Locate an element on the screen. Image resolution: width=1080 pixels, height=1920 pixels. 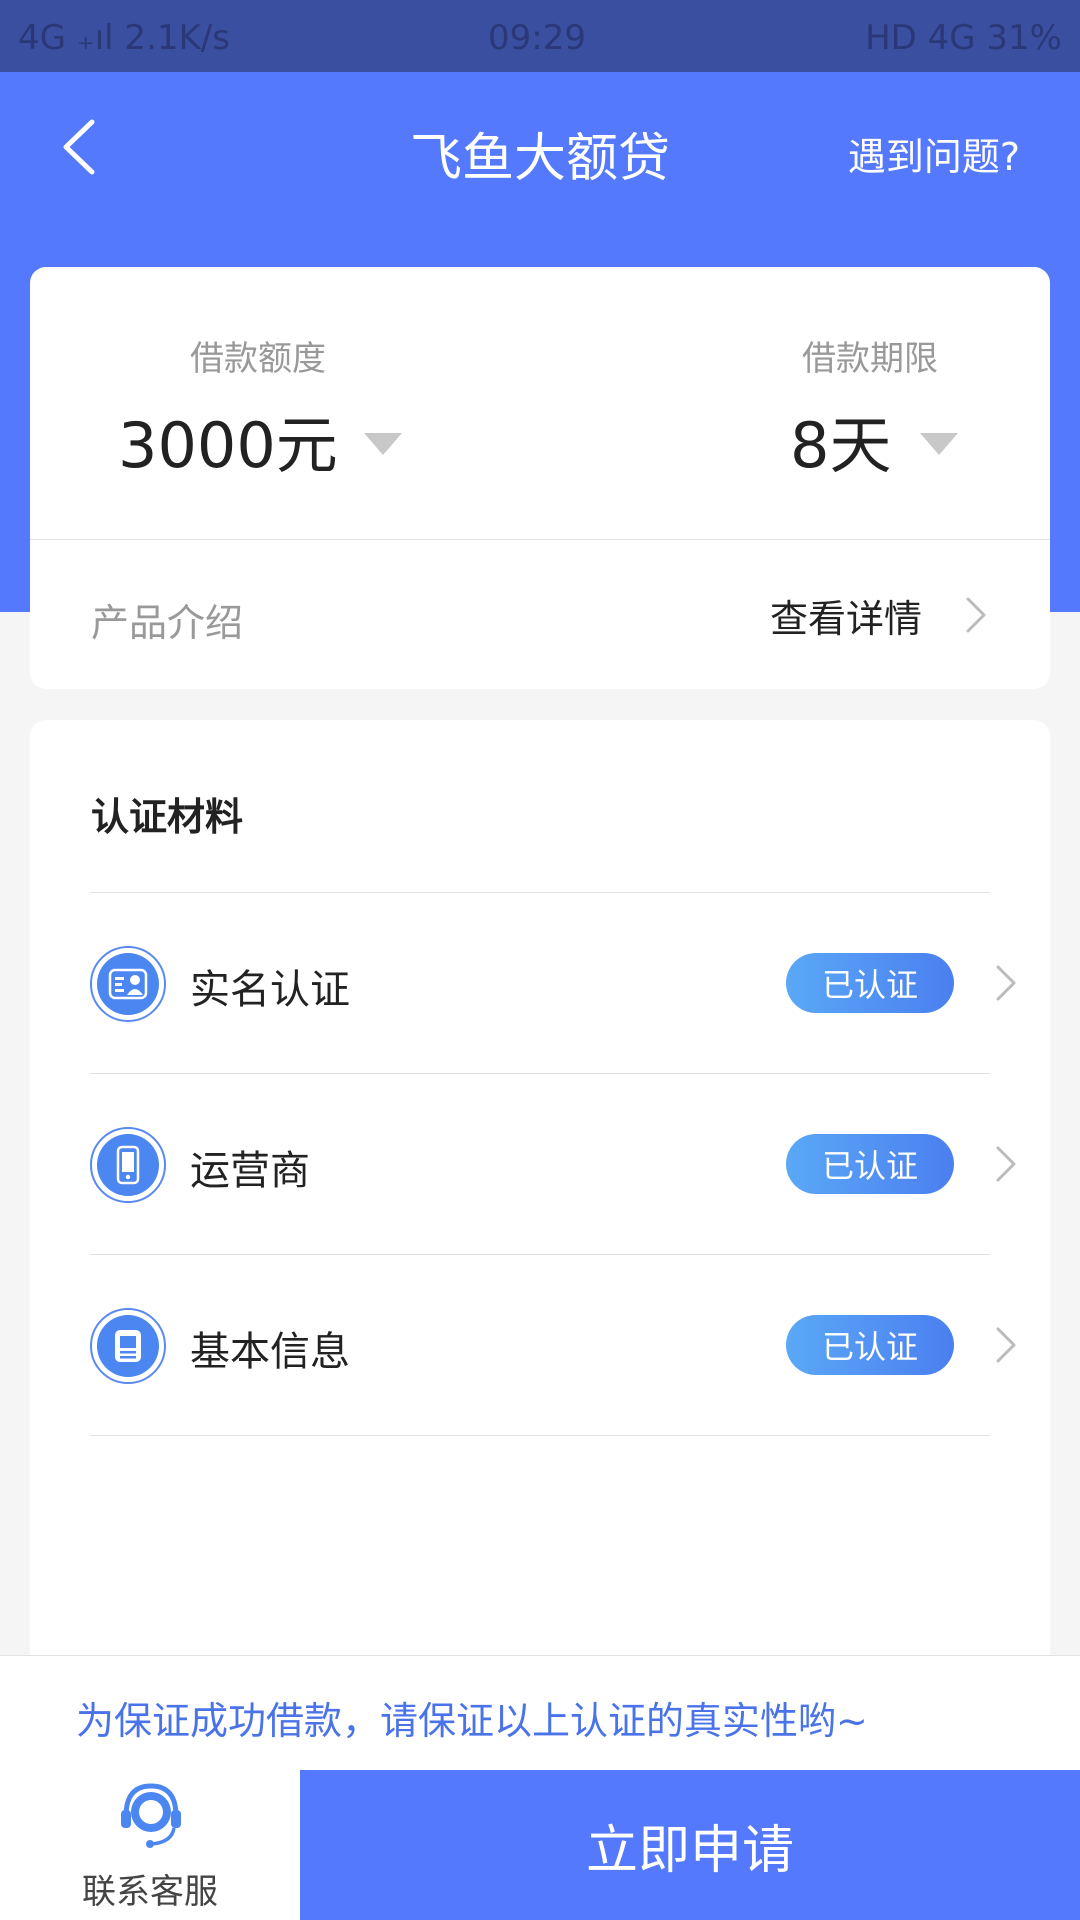
amount-value: 3000元 is located at coordinates (228, 445).